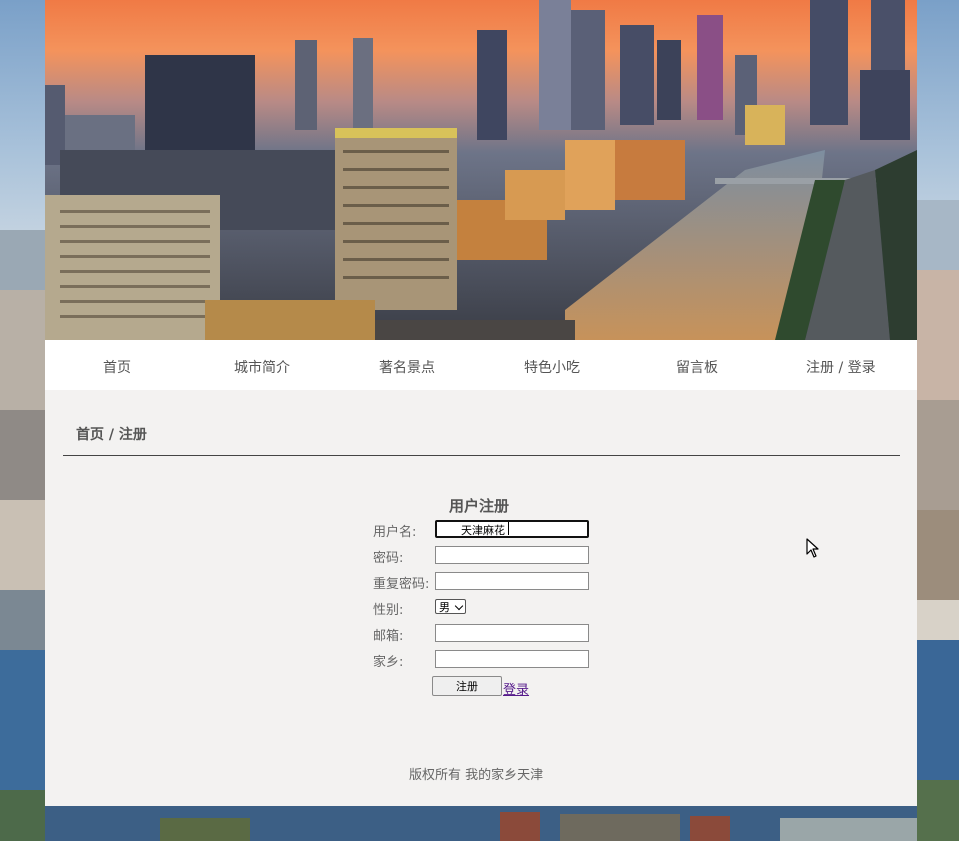 This screenshot has width=959, height=841. Describe the element at coordinates (512, 581) in the screenshot. I see `repeat-password-input` at that location.